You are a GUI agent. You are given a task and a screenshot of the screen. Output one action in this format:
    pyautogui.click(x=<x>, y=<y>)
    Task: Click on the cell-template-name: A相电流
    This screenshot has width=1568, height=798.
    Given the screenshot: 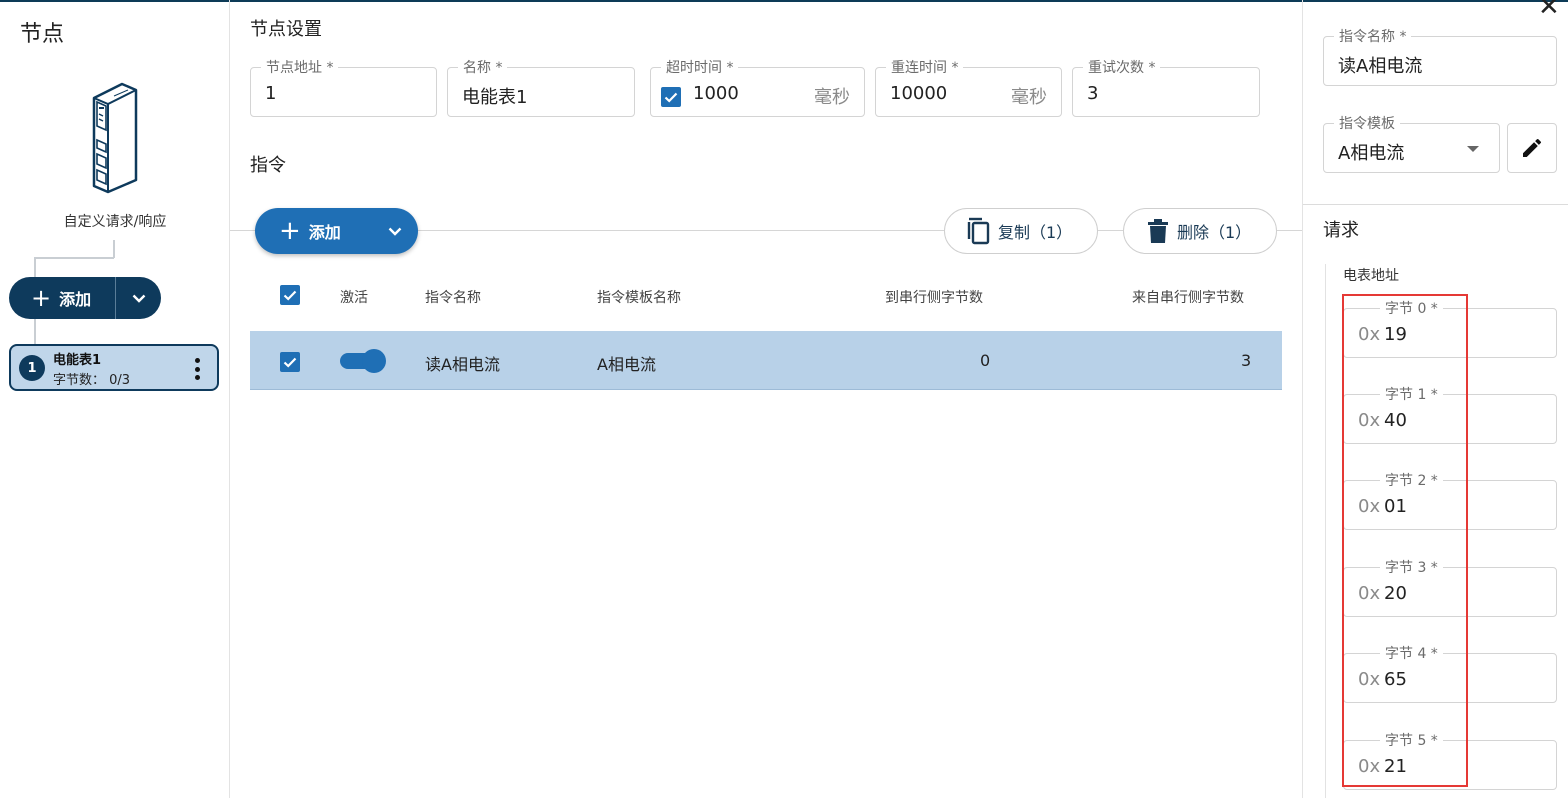 What is the action you would take?
    pyautogui.click(x=626, y=364)
    